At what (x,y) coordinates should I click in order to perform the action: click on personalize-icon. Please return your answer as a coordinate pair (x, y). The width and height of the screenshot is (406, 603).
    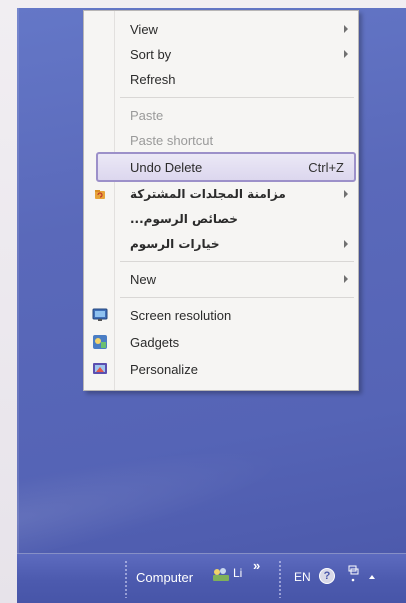
    Looking at the image, I should click on (100, 369).